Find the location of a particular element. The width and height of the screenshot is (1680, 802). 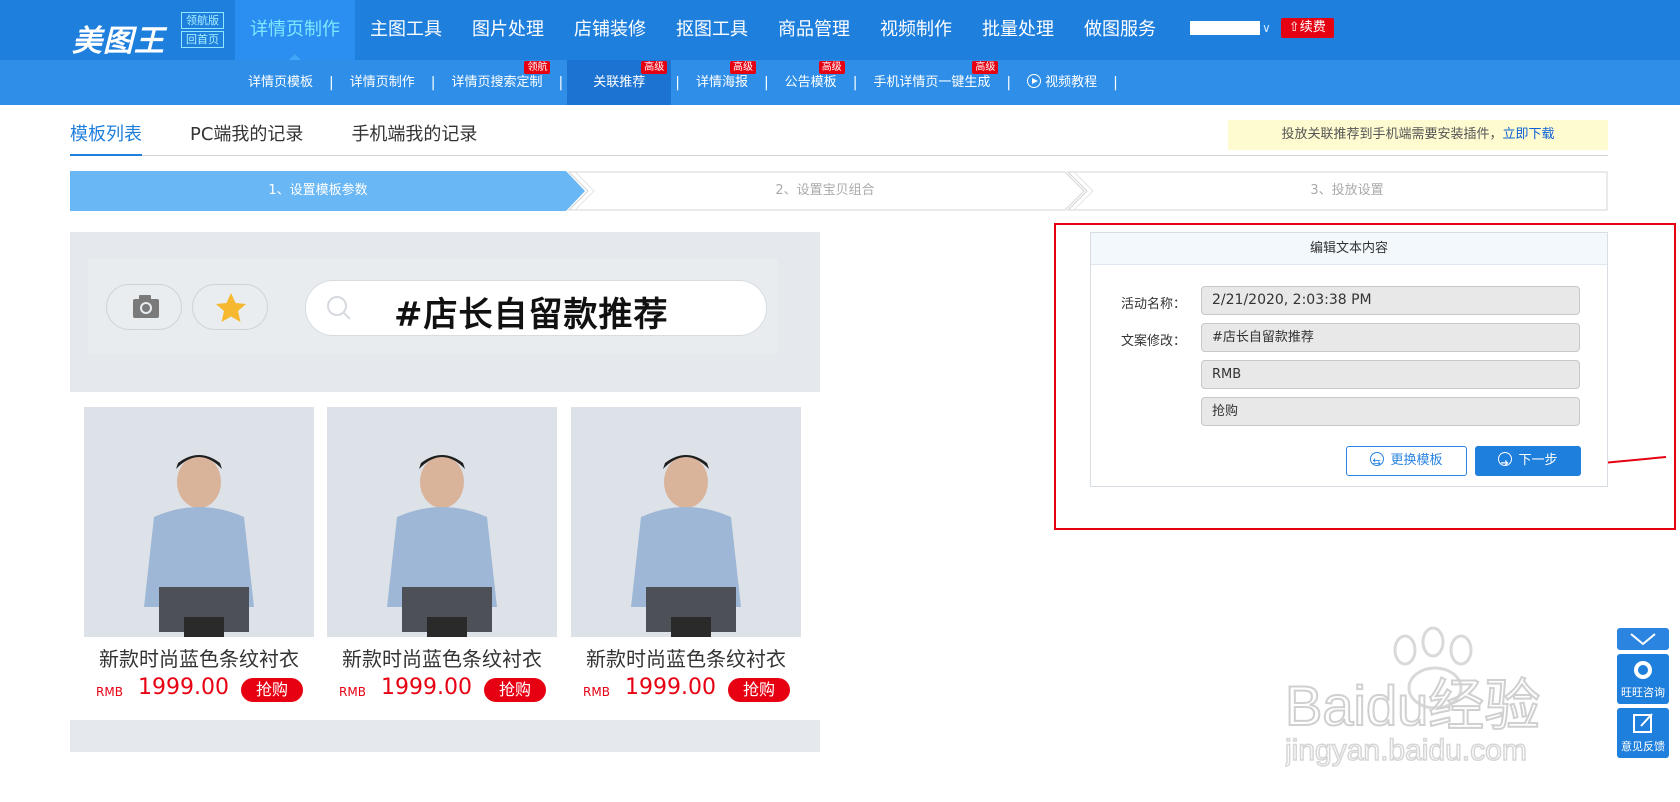

feedback-label: 意见反馈 is located at coordinates (1643, 746).